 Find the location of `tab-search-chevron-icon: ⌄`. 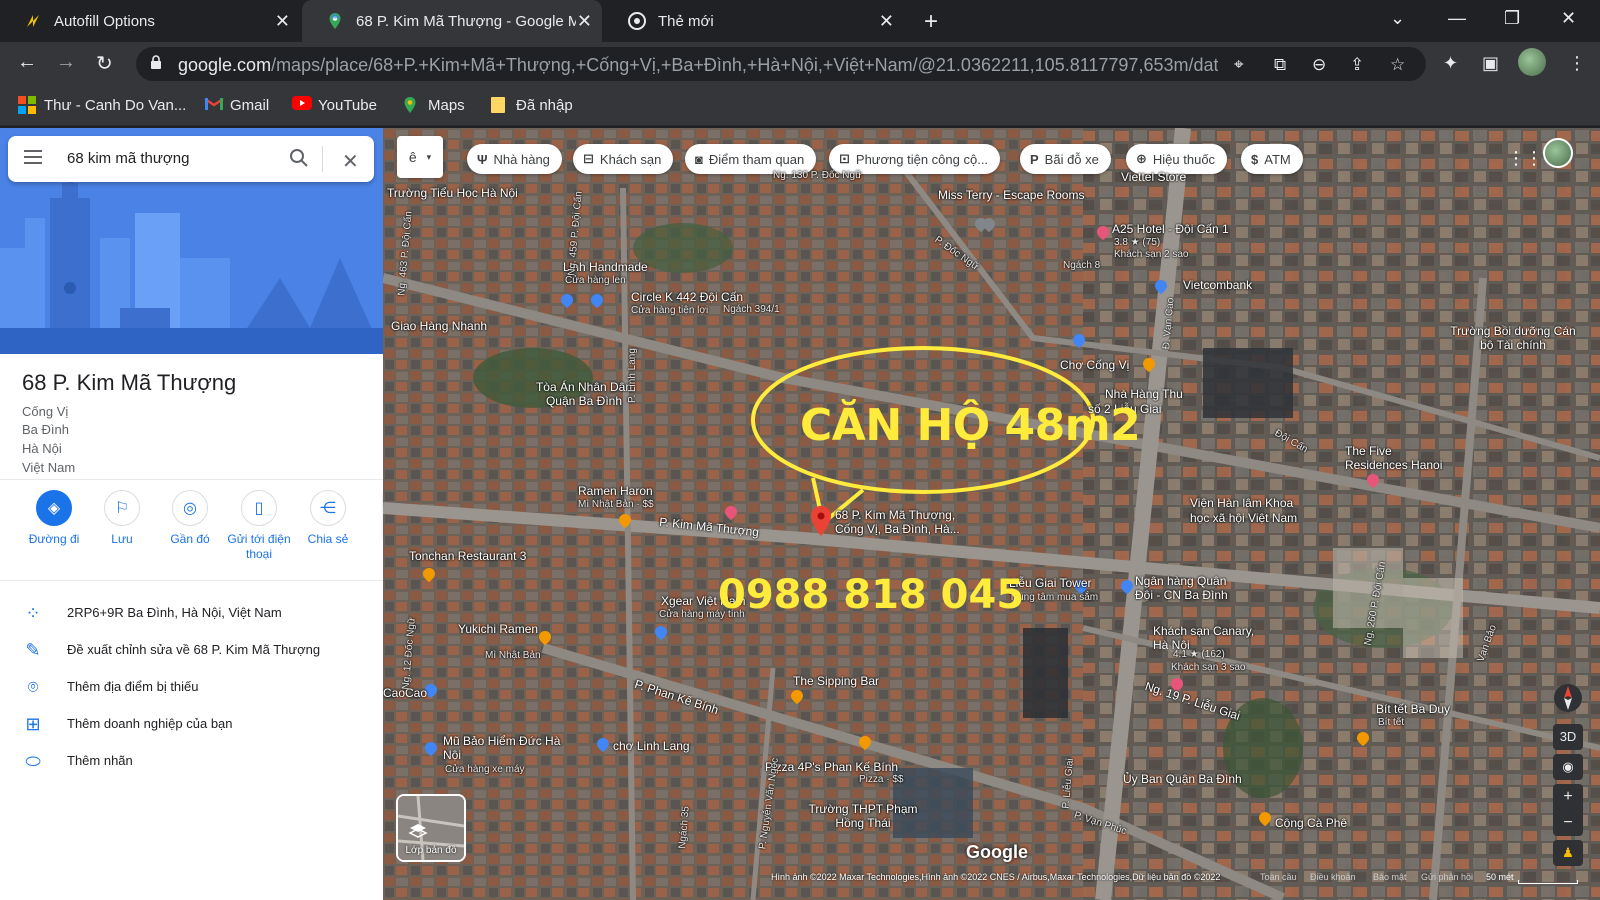

tab-search-chevron-icon: ⌄ is located at coordinates (1397, 18).